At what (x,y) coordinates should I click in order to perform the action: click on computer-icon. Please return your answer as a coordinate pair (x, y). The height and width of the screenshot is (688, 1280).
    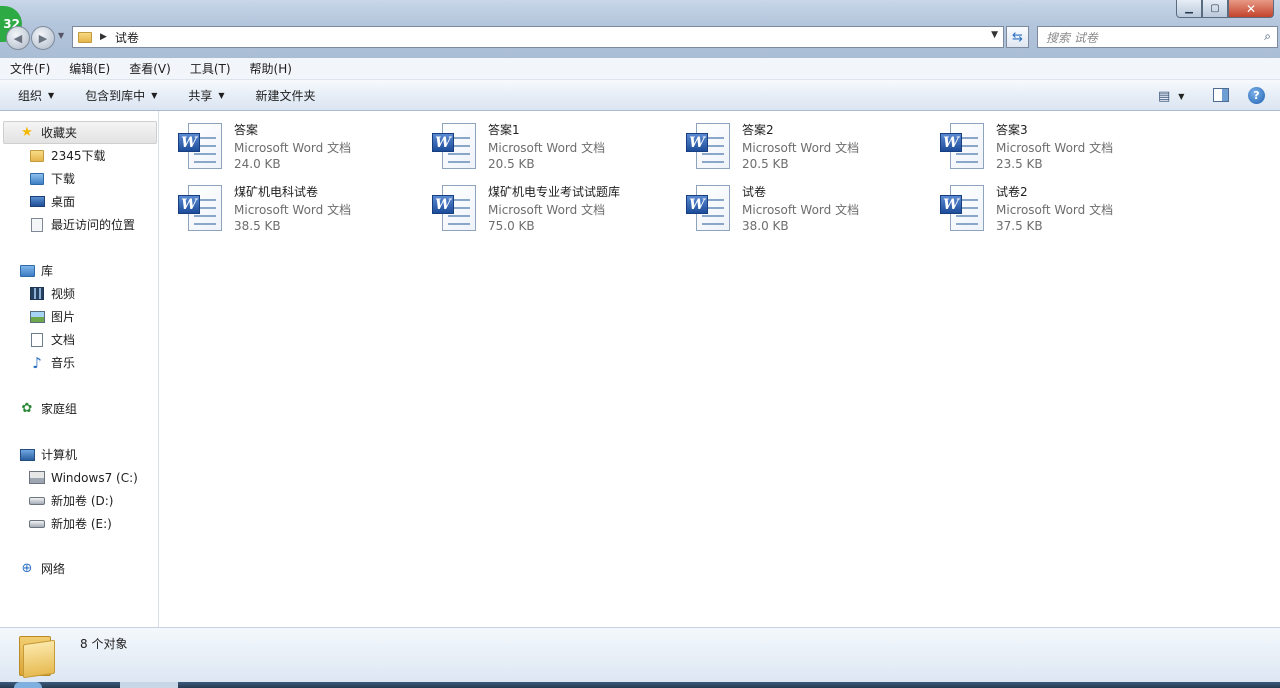
    Looking at the image, I should click on (27, 454).